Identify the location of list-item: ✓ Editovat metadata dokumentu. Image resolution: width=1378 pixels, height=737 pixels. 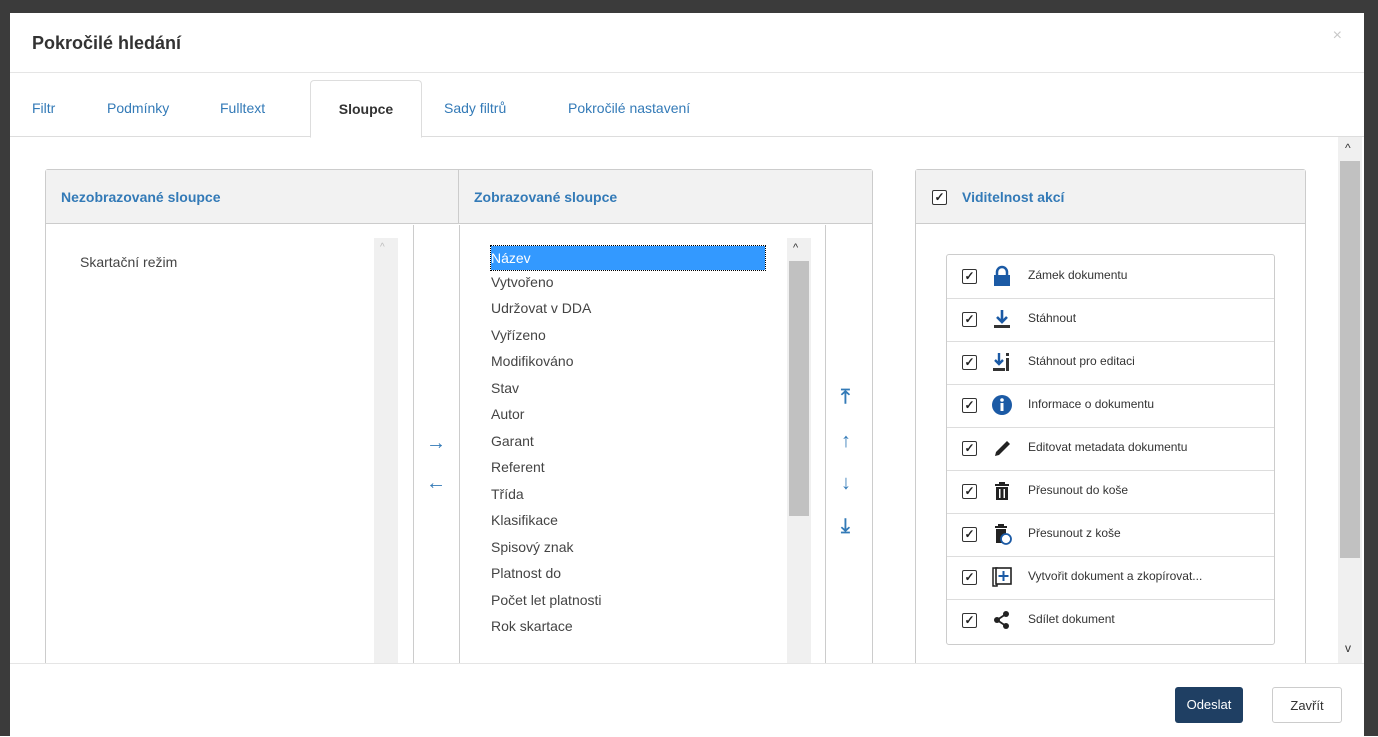
(1110, 449).